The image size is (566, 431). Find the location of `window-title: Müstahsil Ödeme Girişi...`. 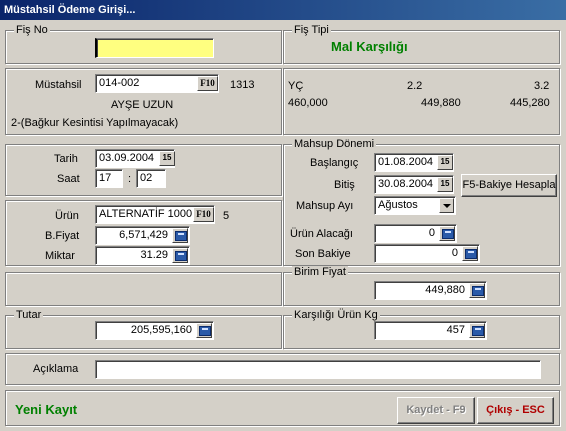

window-title: Müstahsil Ödeme Girişi... is located at coordinates (283, 10).